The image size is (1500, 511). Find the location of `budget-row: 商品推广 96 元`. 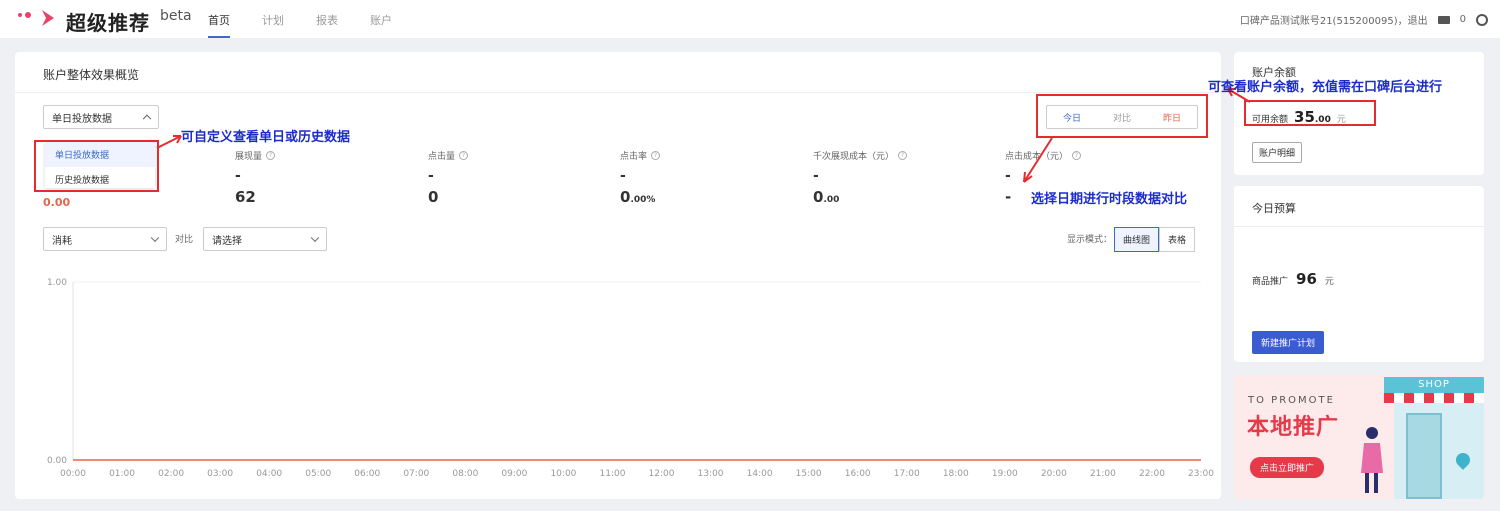

budget-row: 商品推广 96 元 is located at coordinates (1293, 279).